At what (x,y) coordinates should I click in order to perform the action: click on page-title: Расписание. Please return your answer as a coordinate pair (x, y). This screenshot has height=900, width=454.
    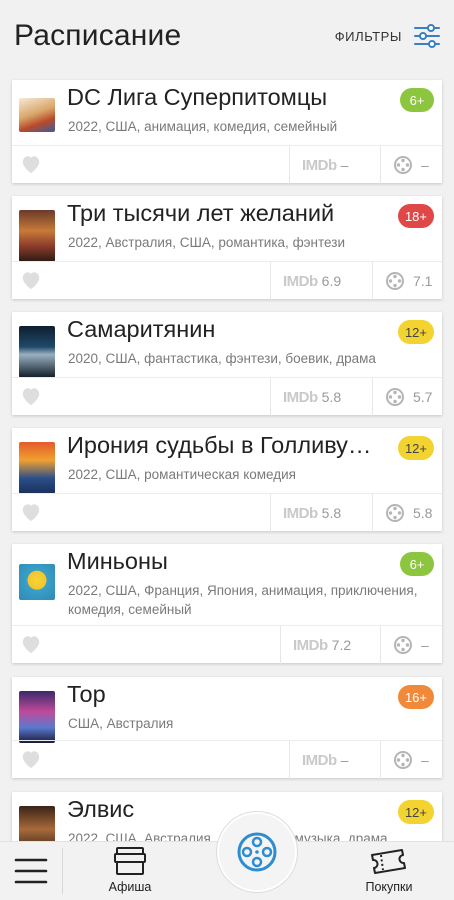
    Looking at the image, I should click on (98, 35).